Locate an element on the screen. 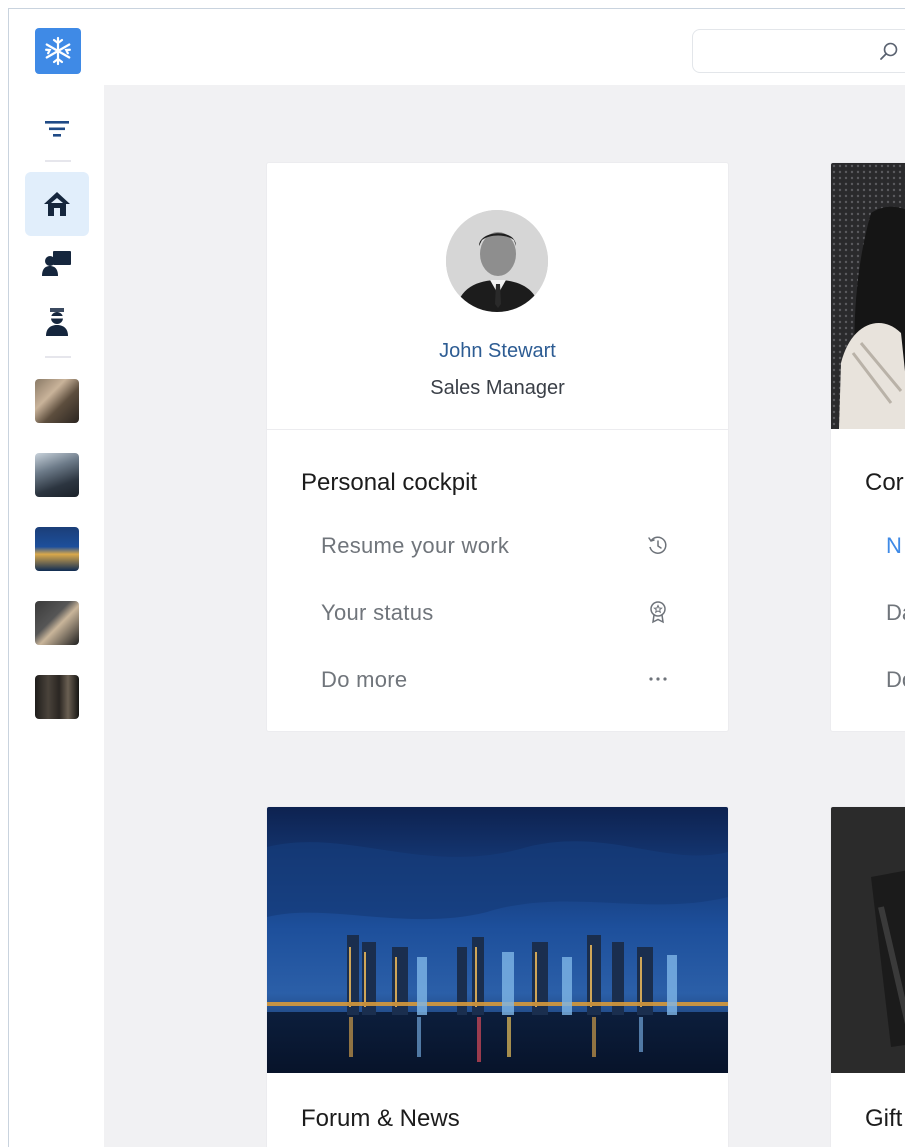  history-icon is located at coordinates (657, 545).